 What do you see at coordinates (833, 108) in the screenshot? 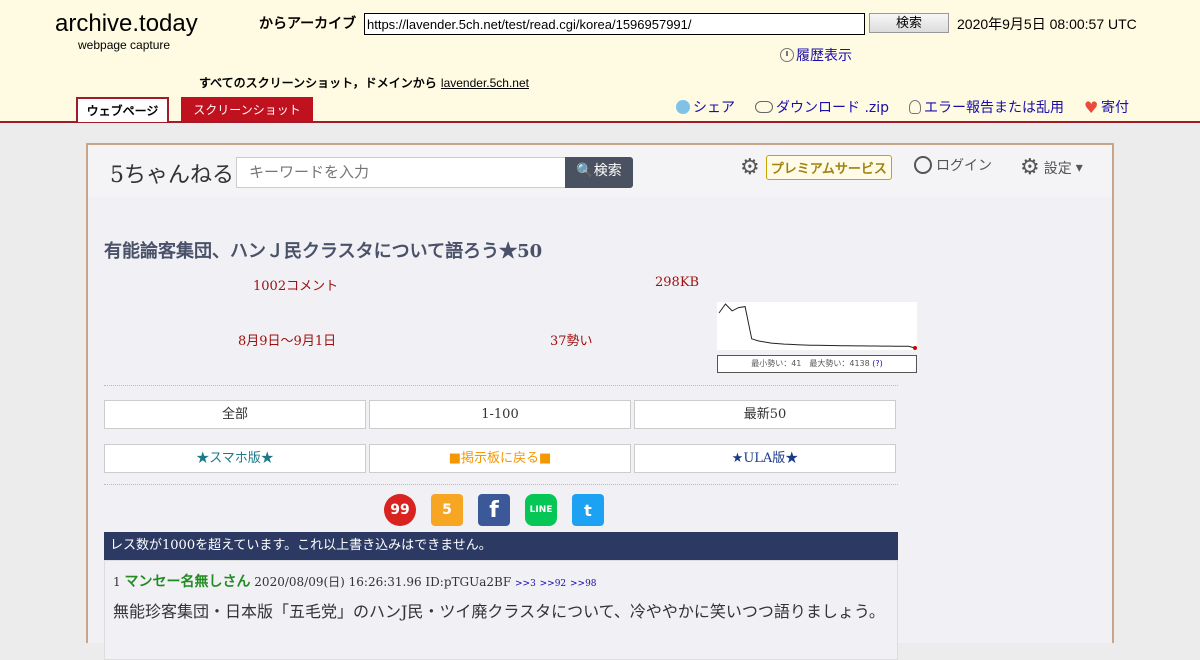
I see `download-label: ダウンロード .zip` at bounding box center [833, 108].